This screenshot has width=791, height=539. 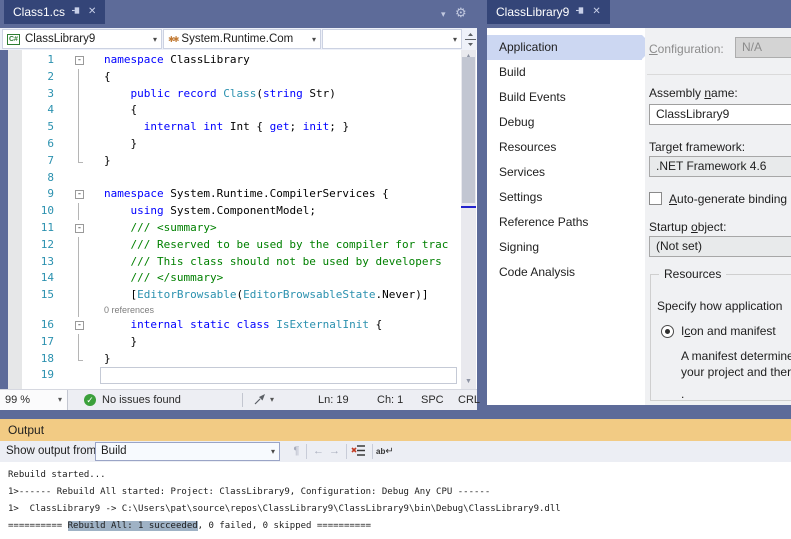 I want to click on target-framework-dropdown: .NET Framework 4.6, so click(x=720, y=166).